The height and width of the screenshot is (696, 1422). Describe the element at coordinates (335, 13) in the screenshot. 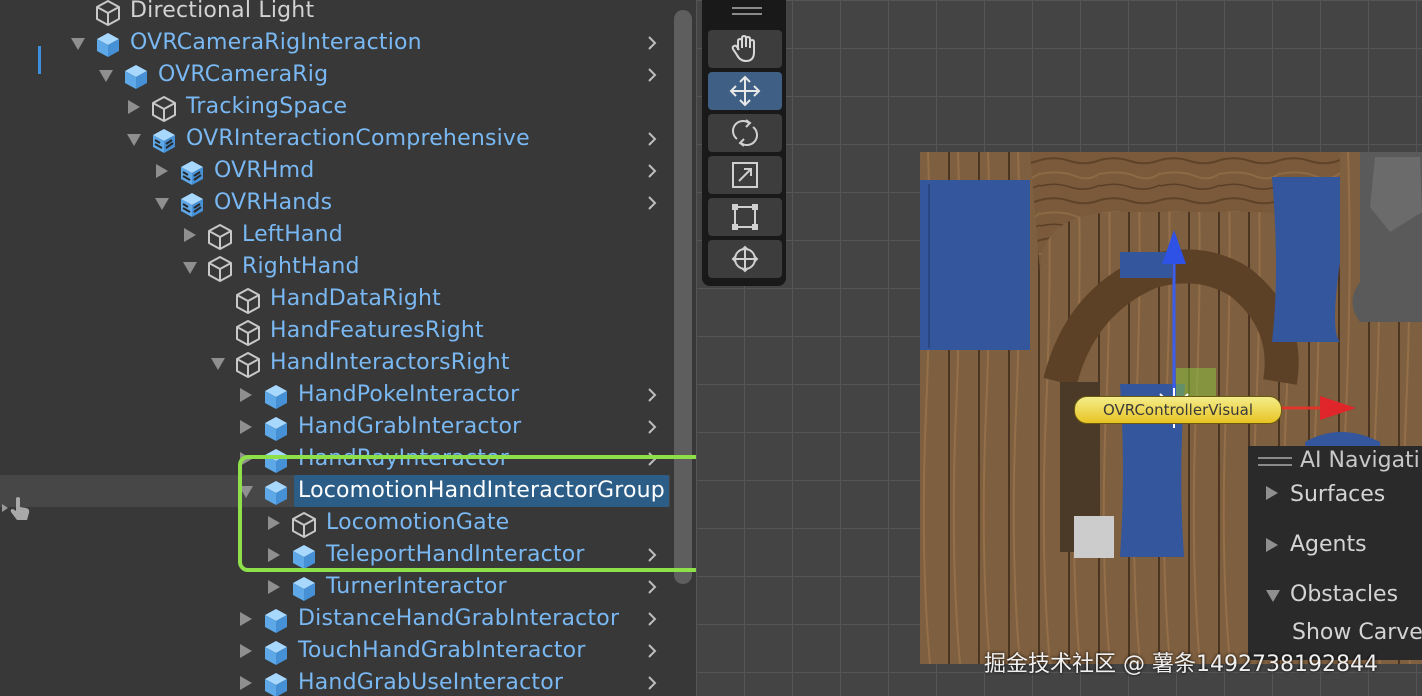

I see `hierarchy-row: Directional Light` at that location.